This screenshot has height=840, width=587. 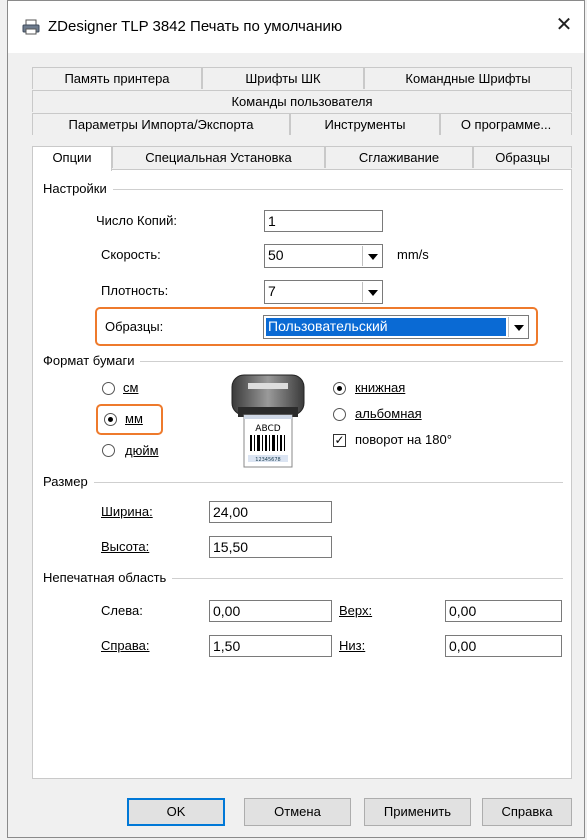 What do you see at coordinates (125, 546) in the screenshot?
I see `height-label: Высота:` at bounding box center [125, 546].